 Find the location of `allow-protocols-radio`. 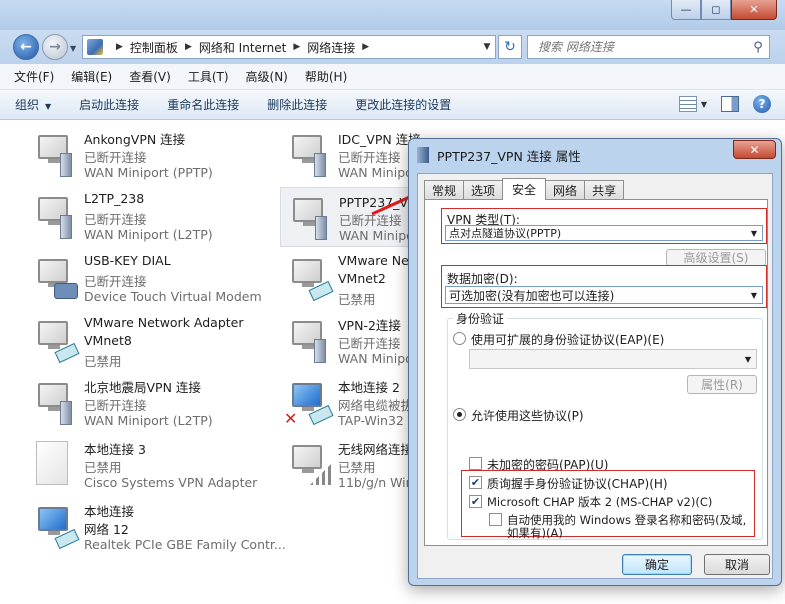

allow-protocols-radio is located at coordinates (459, 414).